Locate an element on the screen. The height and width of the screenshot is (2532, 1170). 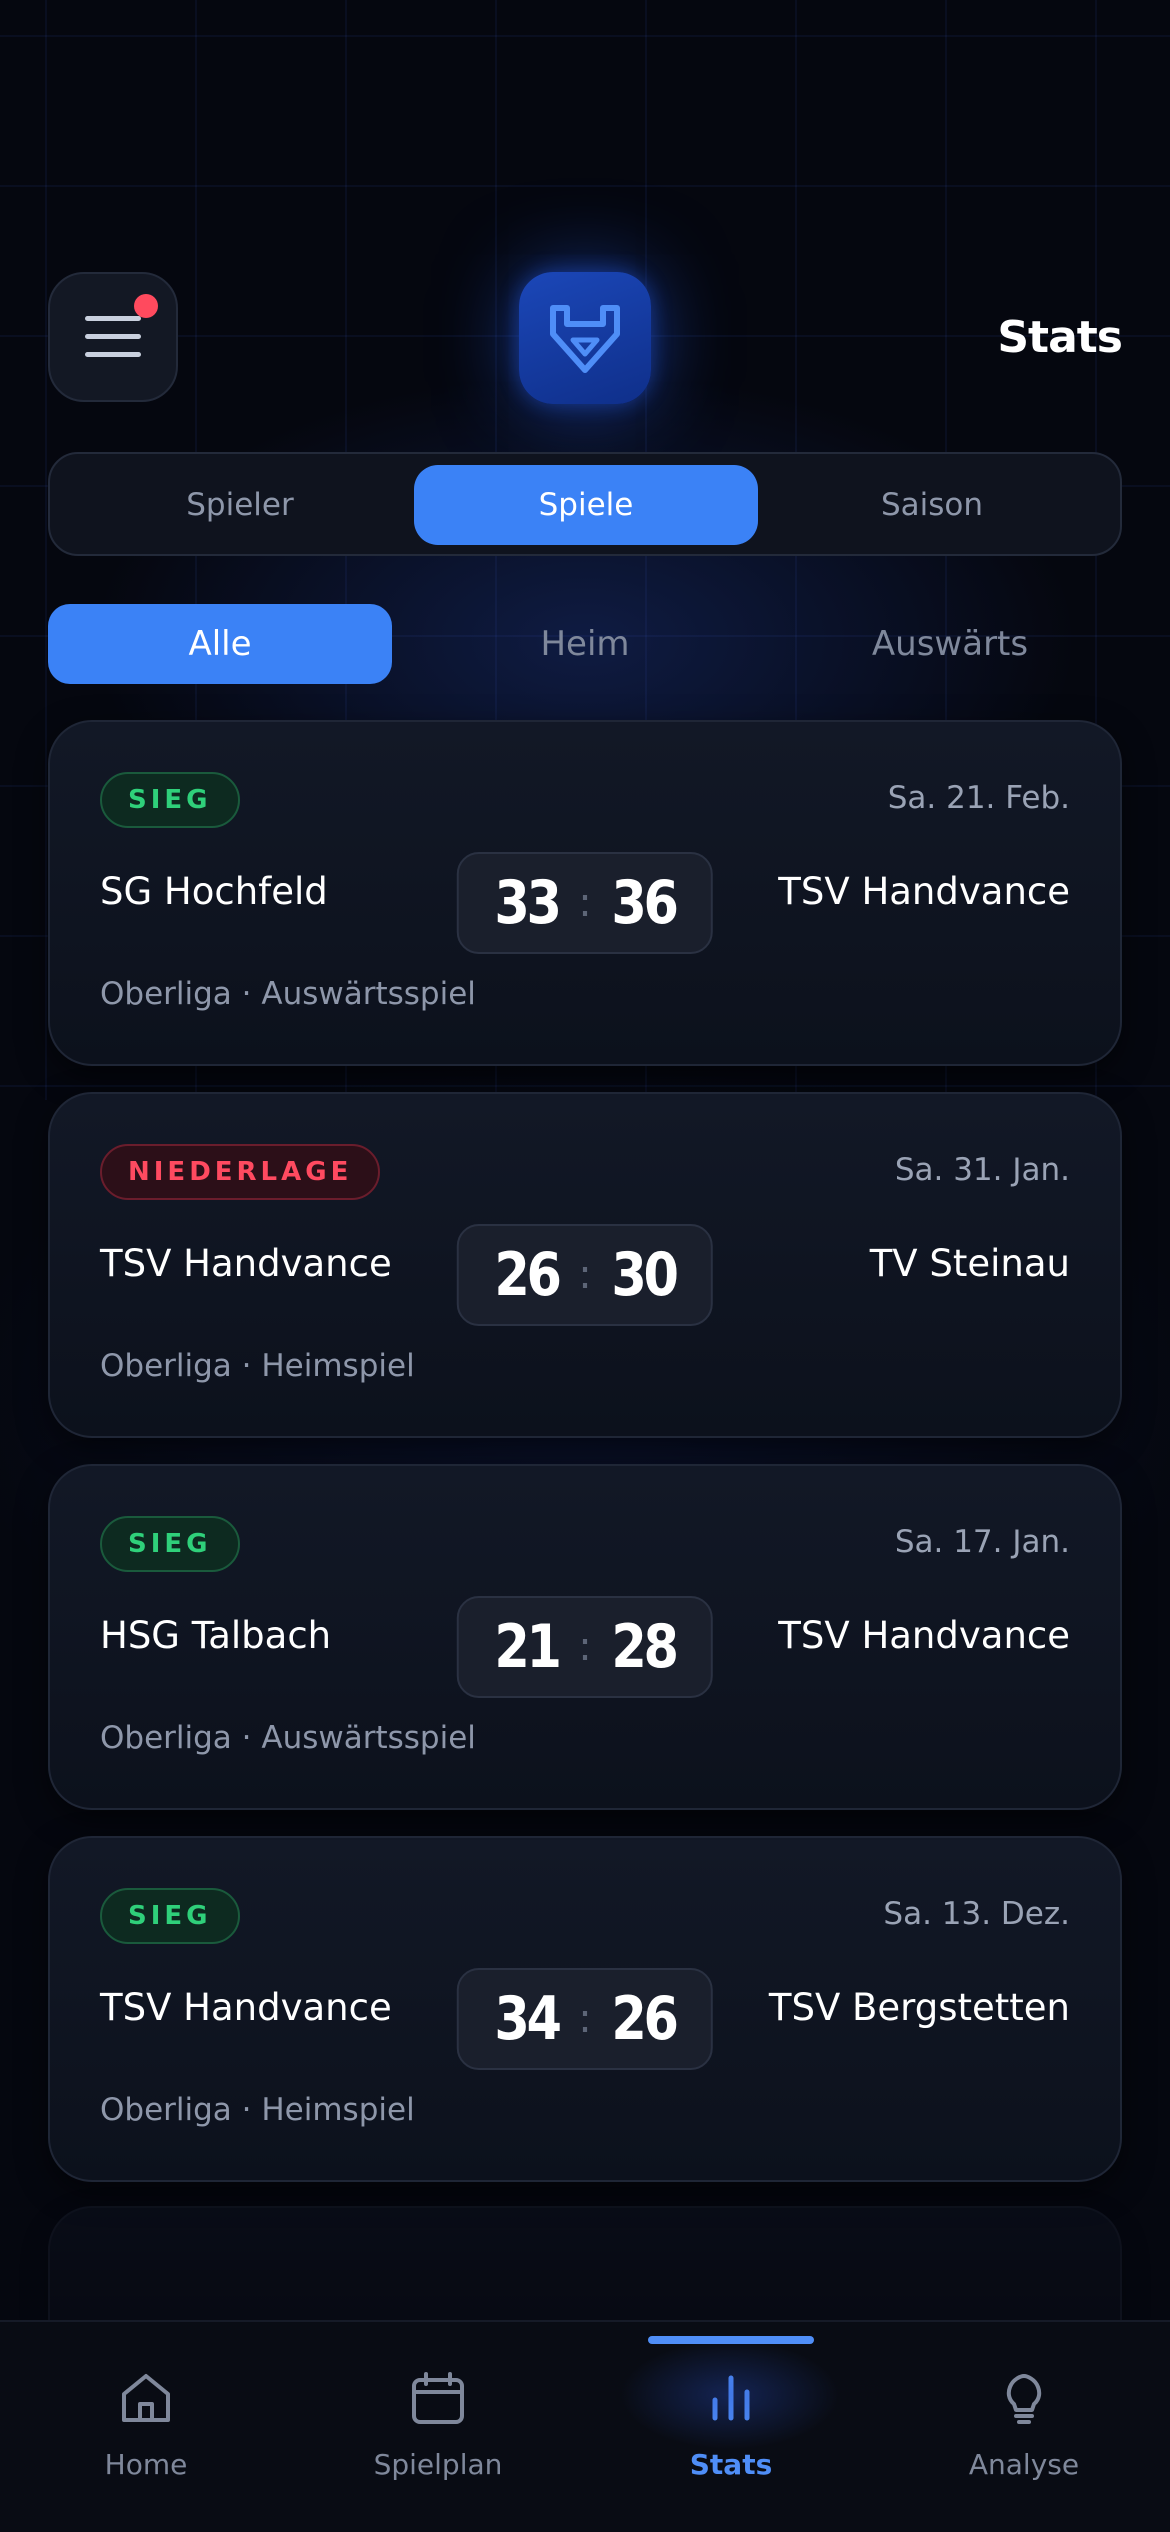
away-score: 30 is located at coordinates (645, 1275).